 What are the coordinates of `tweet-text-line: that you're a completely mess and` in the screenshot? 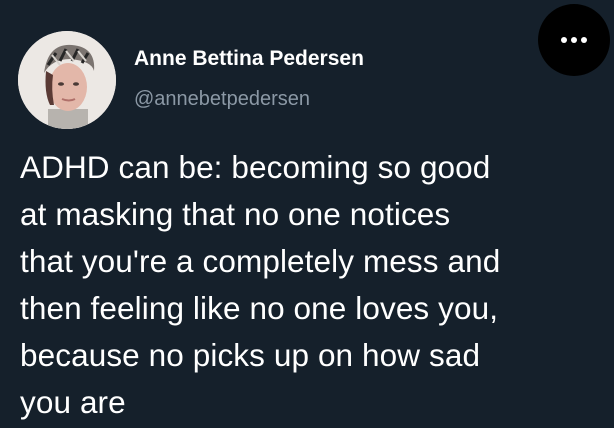 It's located at (260, 261).